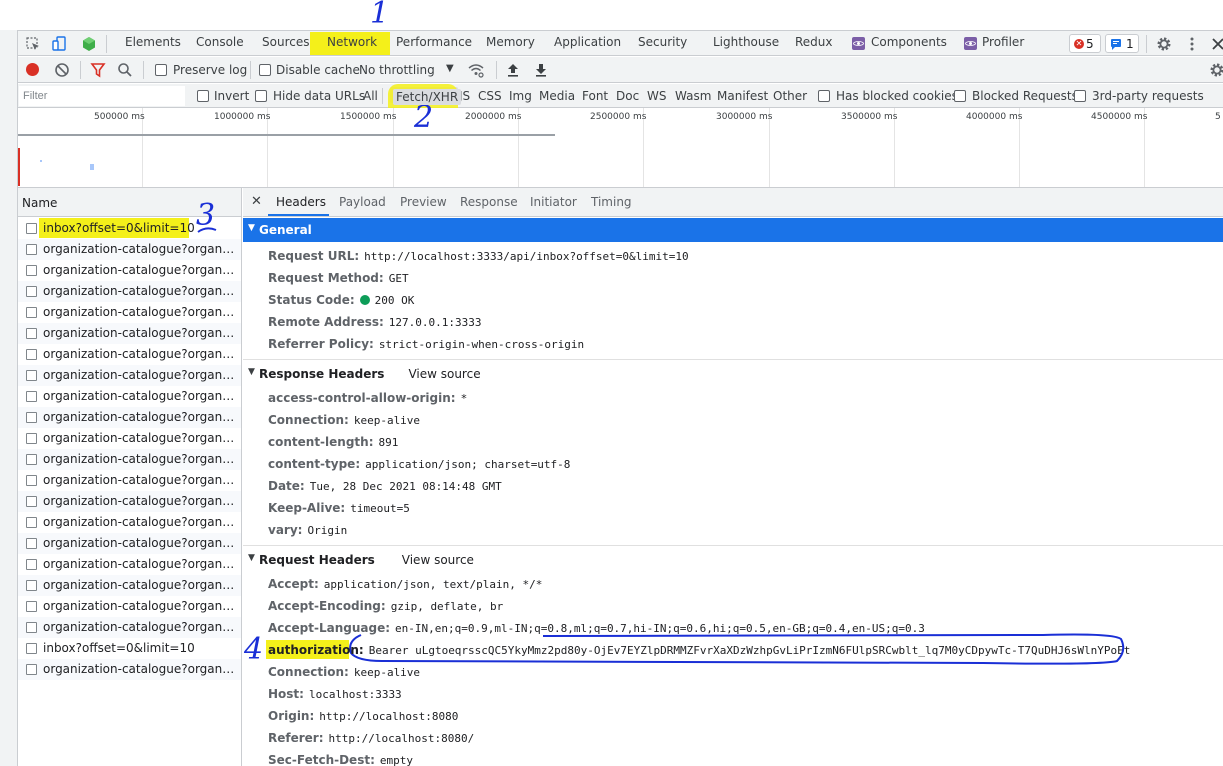 The image size is (1223, 766). I want to click on filter-type-all: All, so click(370, 96).